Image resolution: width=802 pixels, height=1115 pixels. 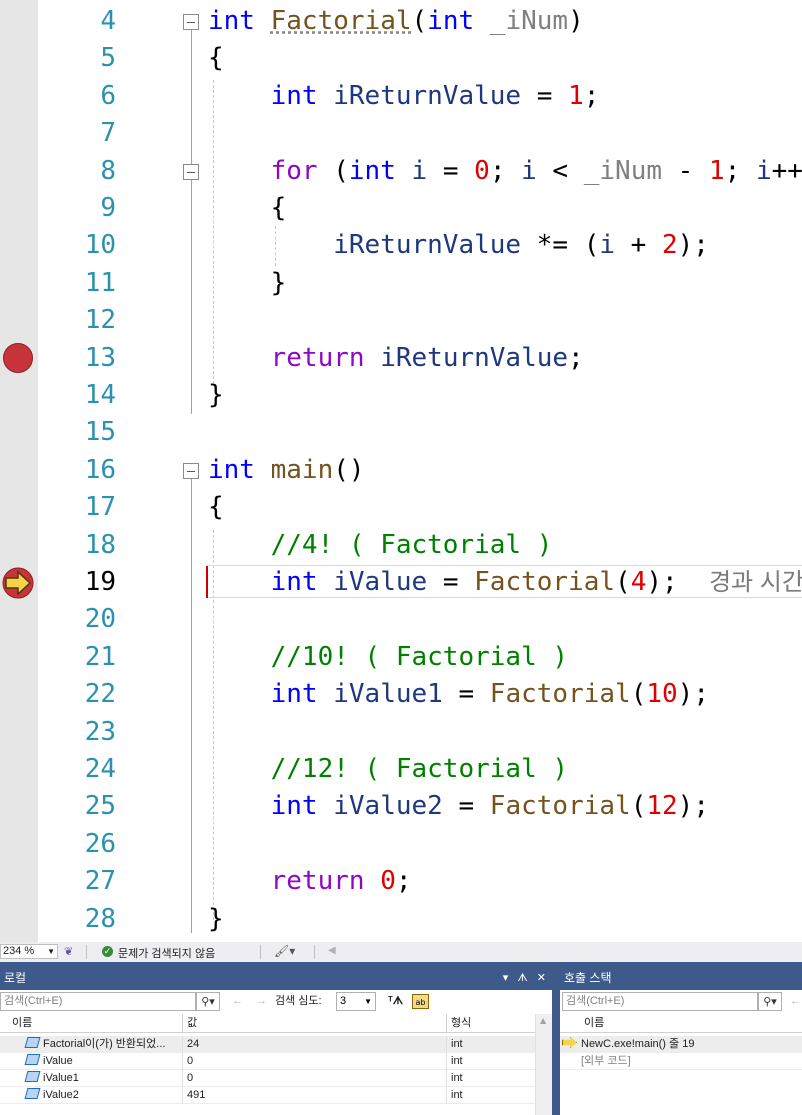 I want to click on elapsed-time-hint: 경과 시간, so click(x=755, y=582).